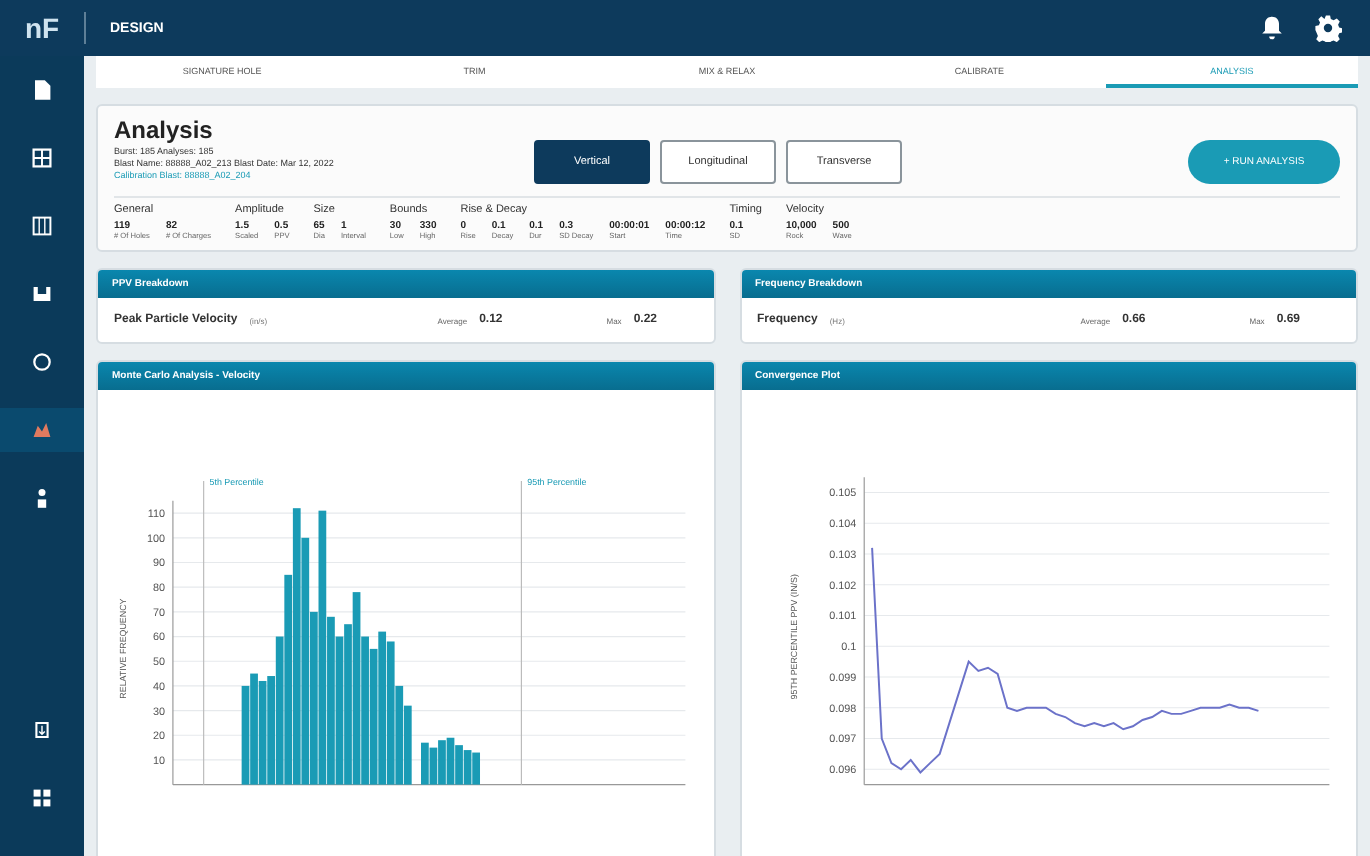 This screenshot has height=856, width=1370. Describe the element at coordinates (1328, 28) in the screenshot. I see `settings-icon` at that location.